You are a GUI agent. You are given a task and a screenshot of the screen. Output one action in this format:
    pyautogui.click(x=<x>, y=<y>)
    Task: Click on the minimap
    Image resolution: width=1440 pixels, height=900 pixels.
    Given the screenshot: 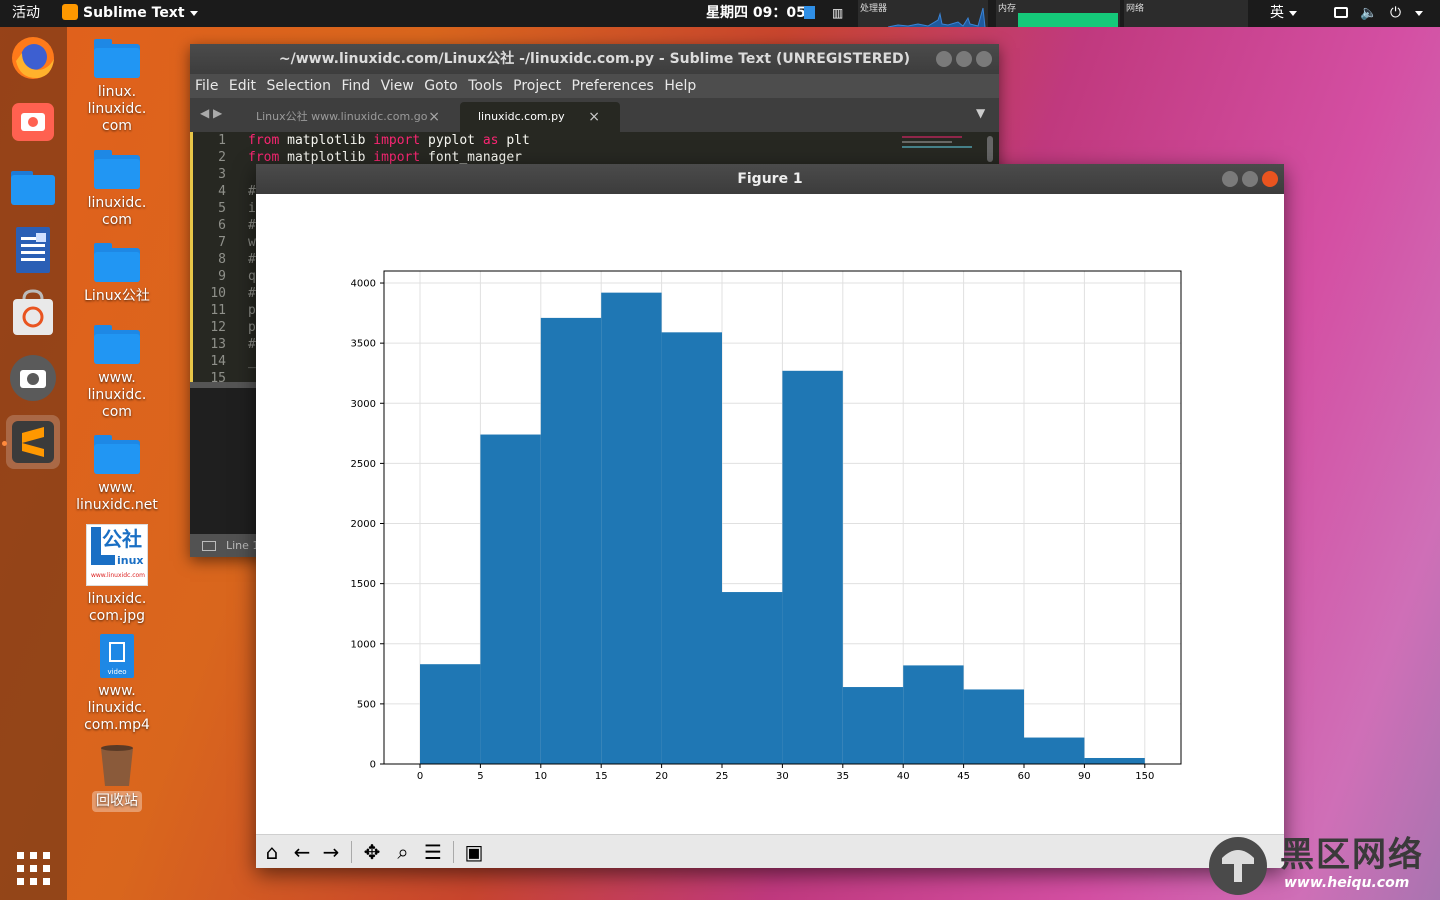 What is the action you would take?
    pyautogui.click(x=942, y=147)
    